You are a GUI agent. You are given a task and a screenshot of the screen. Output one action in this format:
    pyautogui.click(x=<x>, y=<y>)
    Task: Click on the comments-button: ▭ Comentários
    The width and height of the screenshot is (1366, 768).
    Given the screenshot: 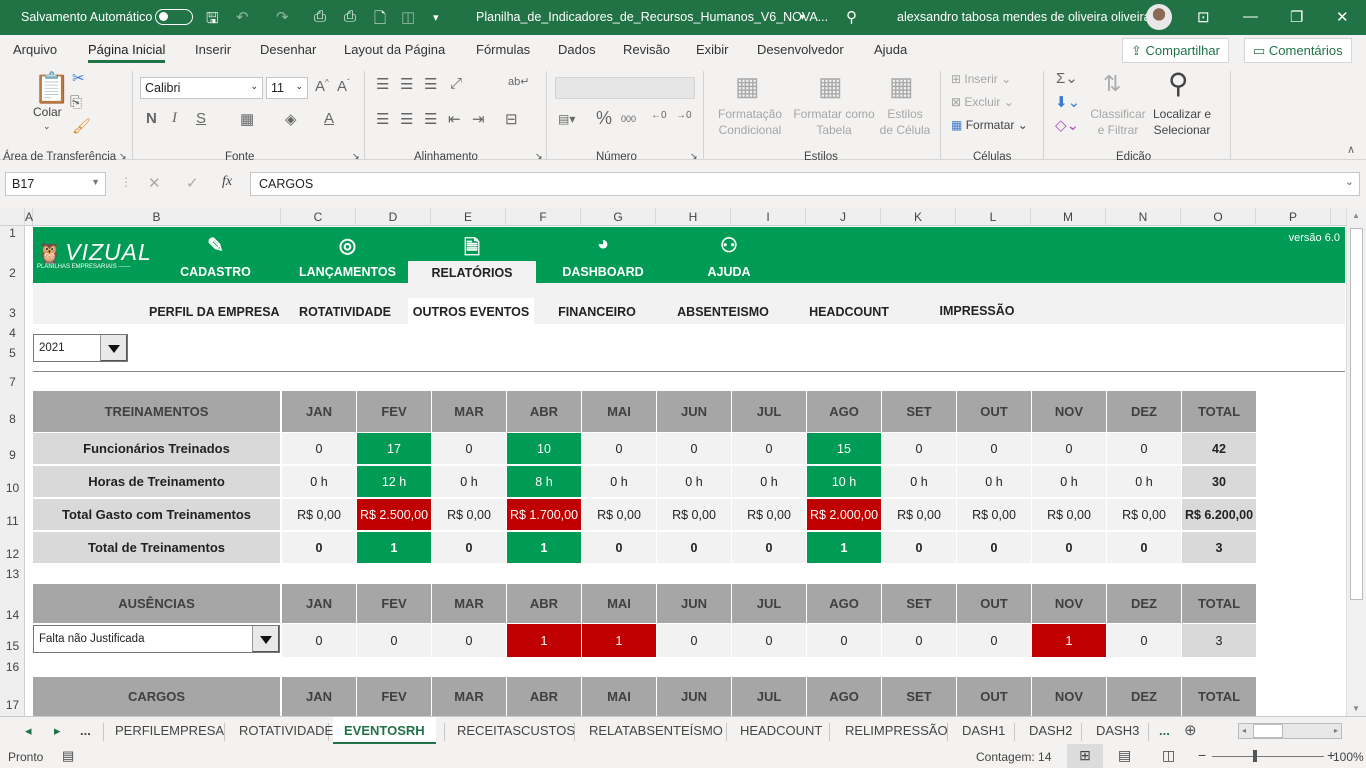 What is the action you would take?
    pyautogui.click(x=1298, y=50)
    